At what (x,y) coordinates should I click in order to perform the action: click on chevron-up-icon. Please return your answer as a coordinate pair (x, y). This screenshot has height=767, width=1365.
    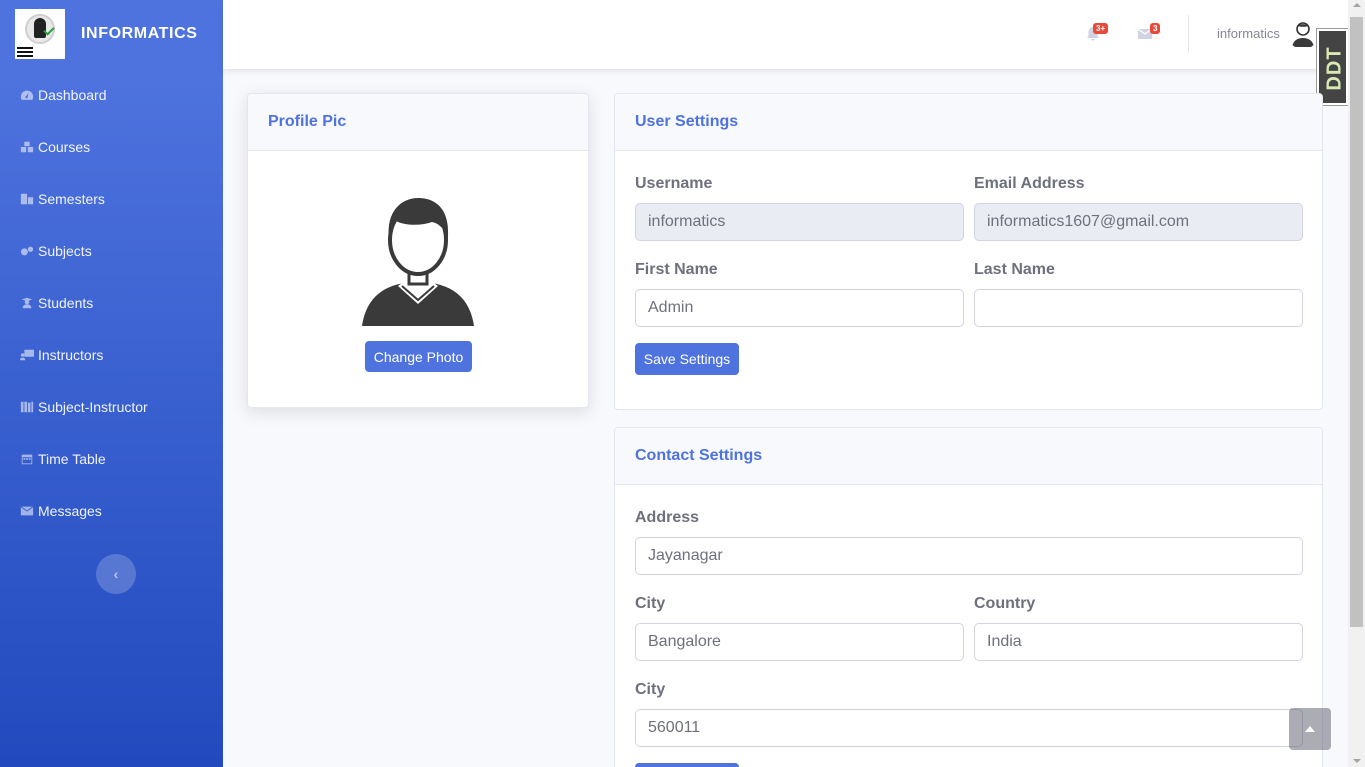
    Looking at the image, I should click on (1310, 729).